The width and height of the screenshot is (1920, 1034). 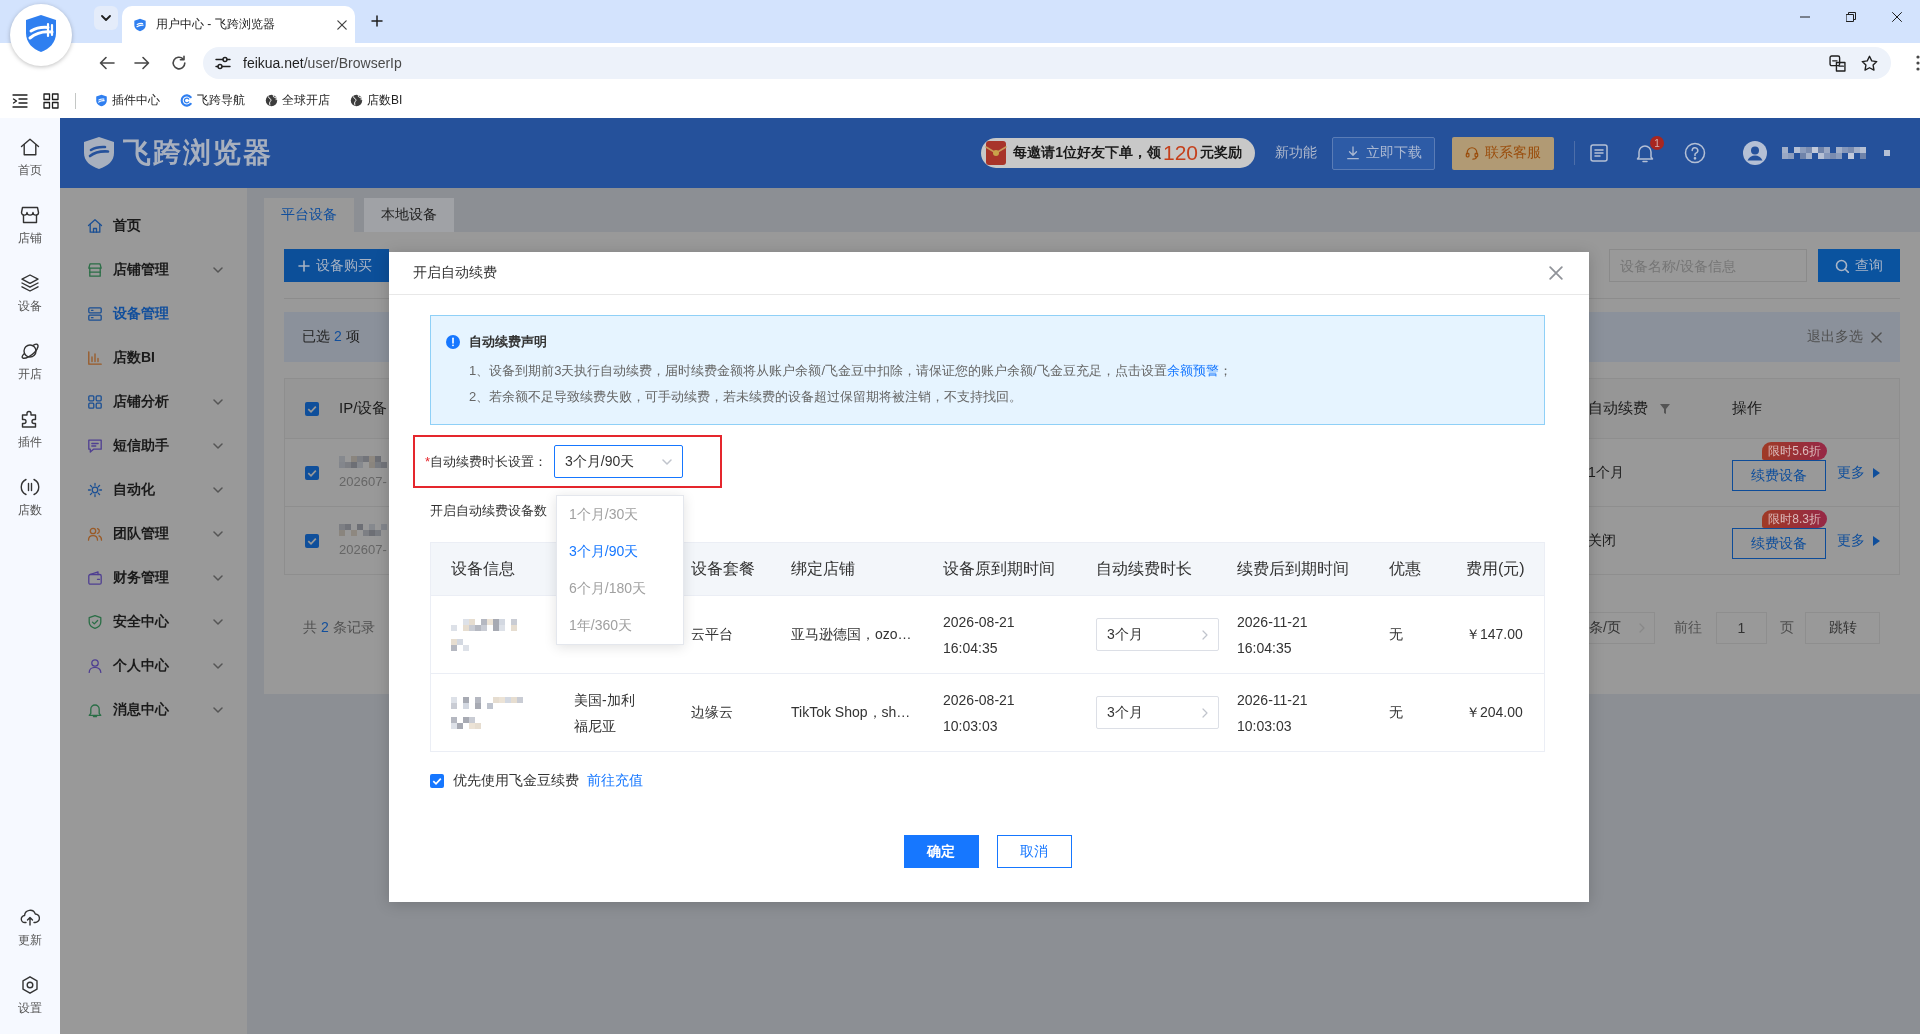 I want to click on column-header: 续费后到期时间, so click(x=1293, y=568).